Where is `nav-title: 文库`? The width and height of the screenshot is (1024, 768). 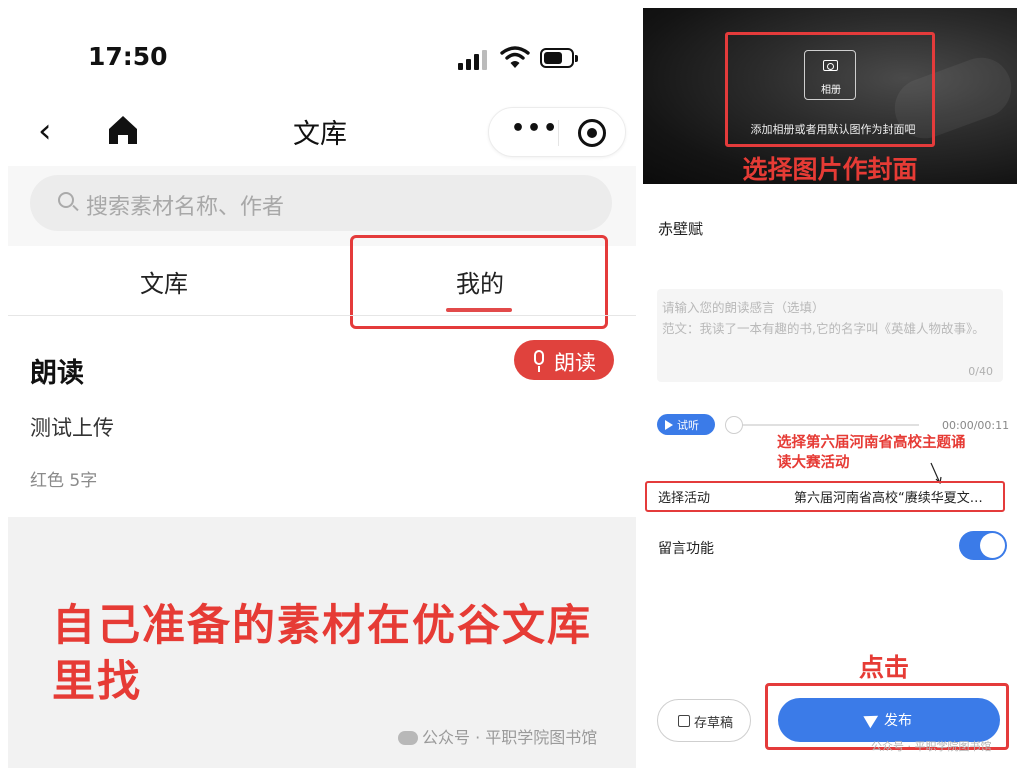
nav-title: 文库 is located at coordinates (320, 134).